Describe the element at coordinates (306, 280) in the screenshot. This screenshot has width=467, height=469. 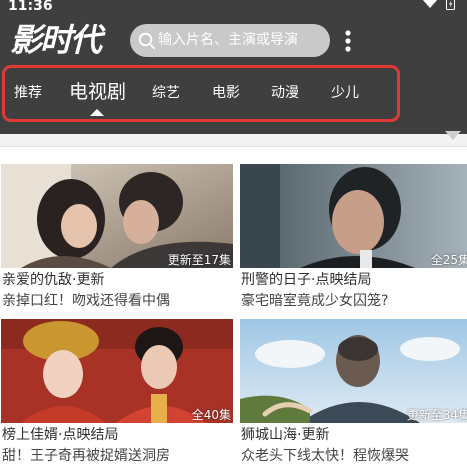
I see `video-title: 刑警的日子·点映结局` at that location.